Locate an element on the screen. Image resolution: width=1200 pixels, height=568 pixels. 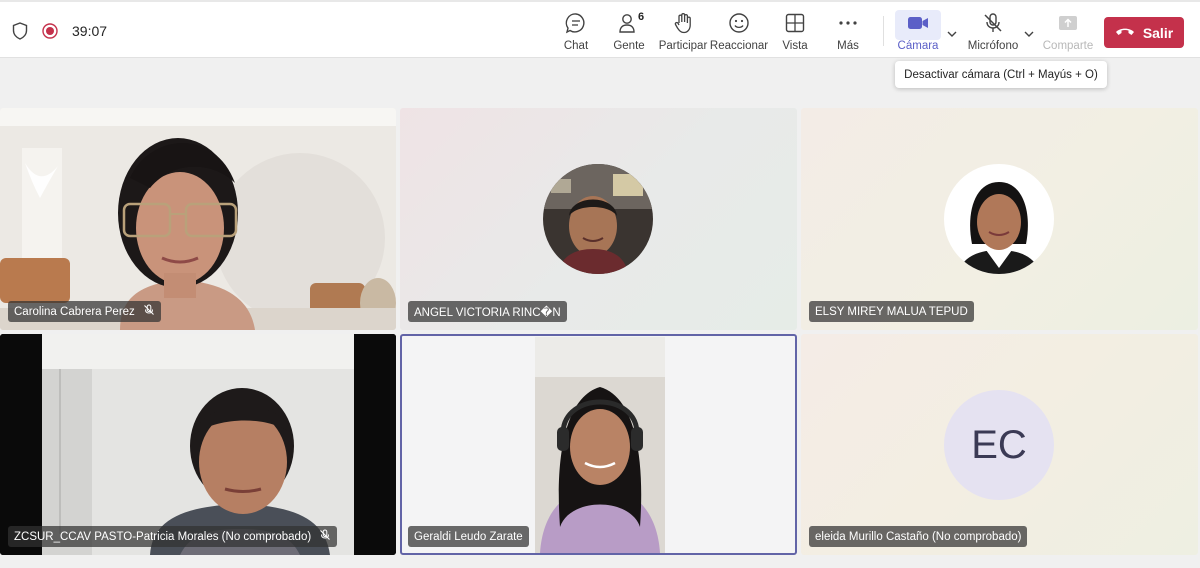
people-count: 6 is located at coordinates (641, 17).